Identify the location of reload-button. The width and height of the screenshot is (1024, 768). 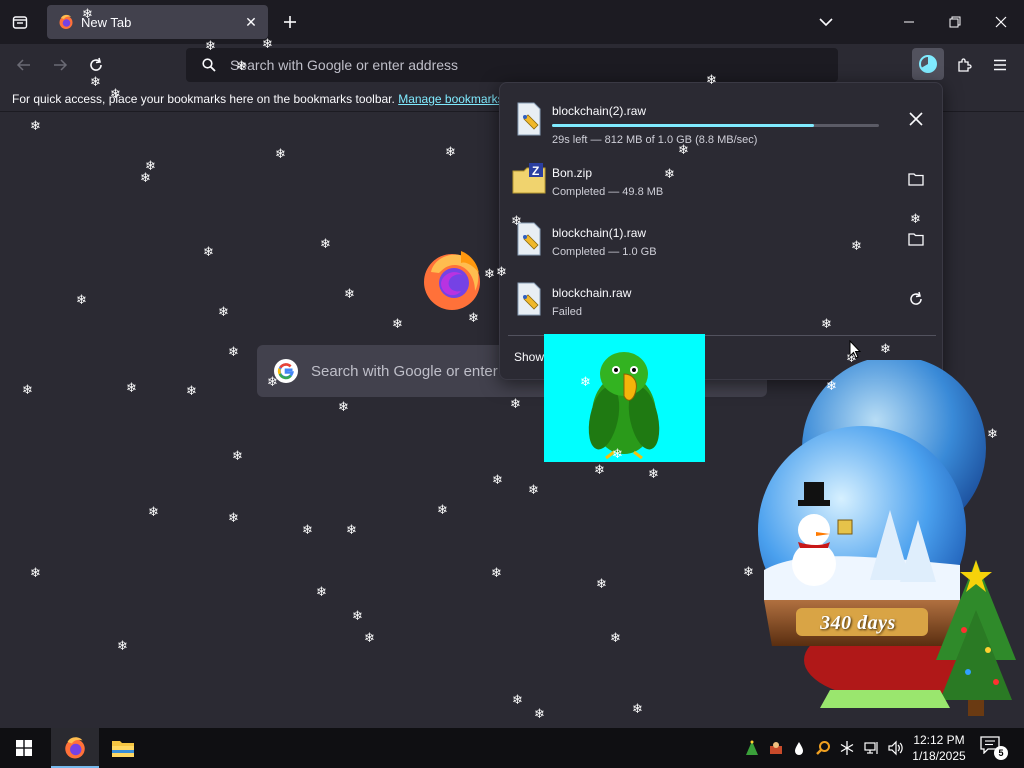
(96, 65).